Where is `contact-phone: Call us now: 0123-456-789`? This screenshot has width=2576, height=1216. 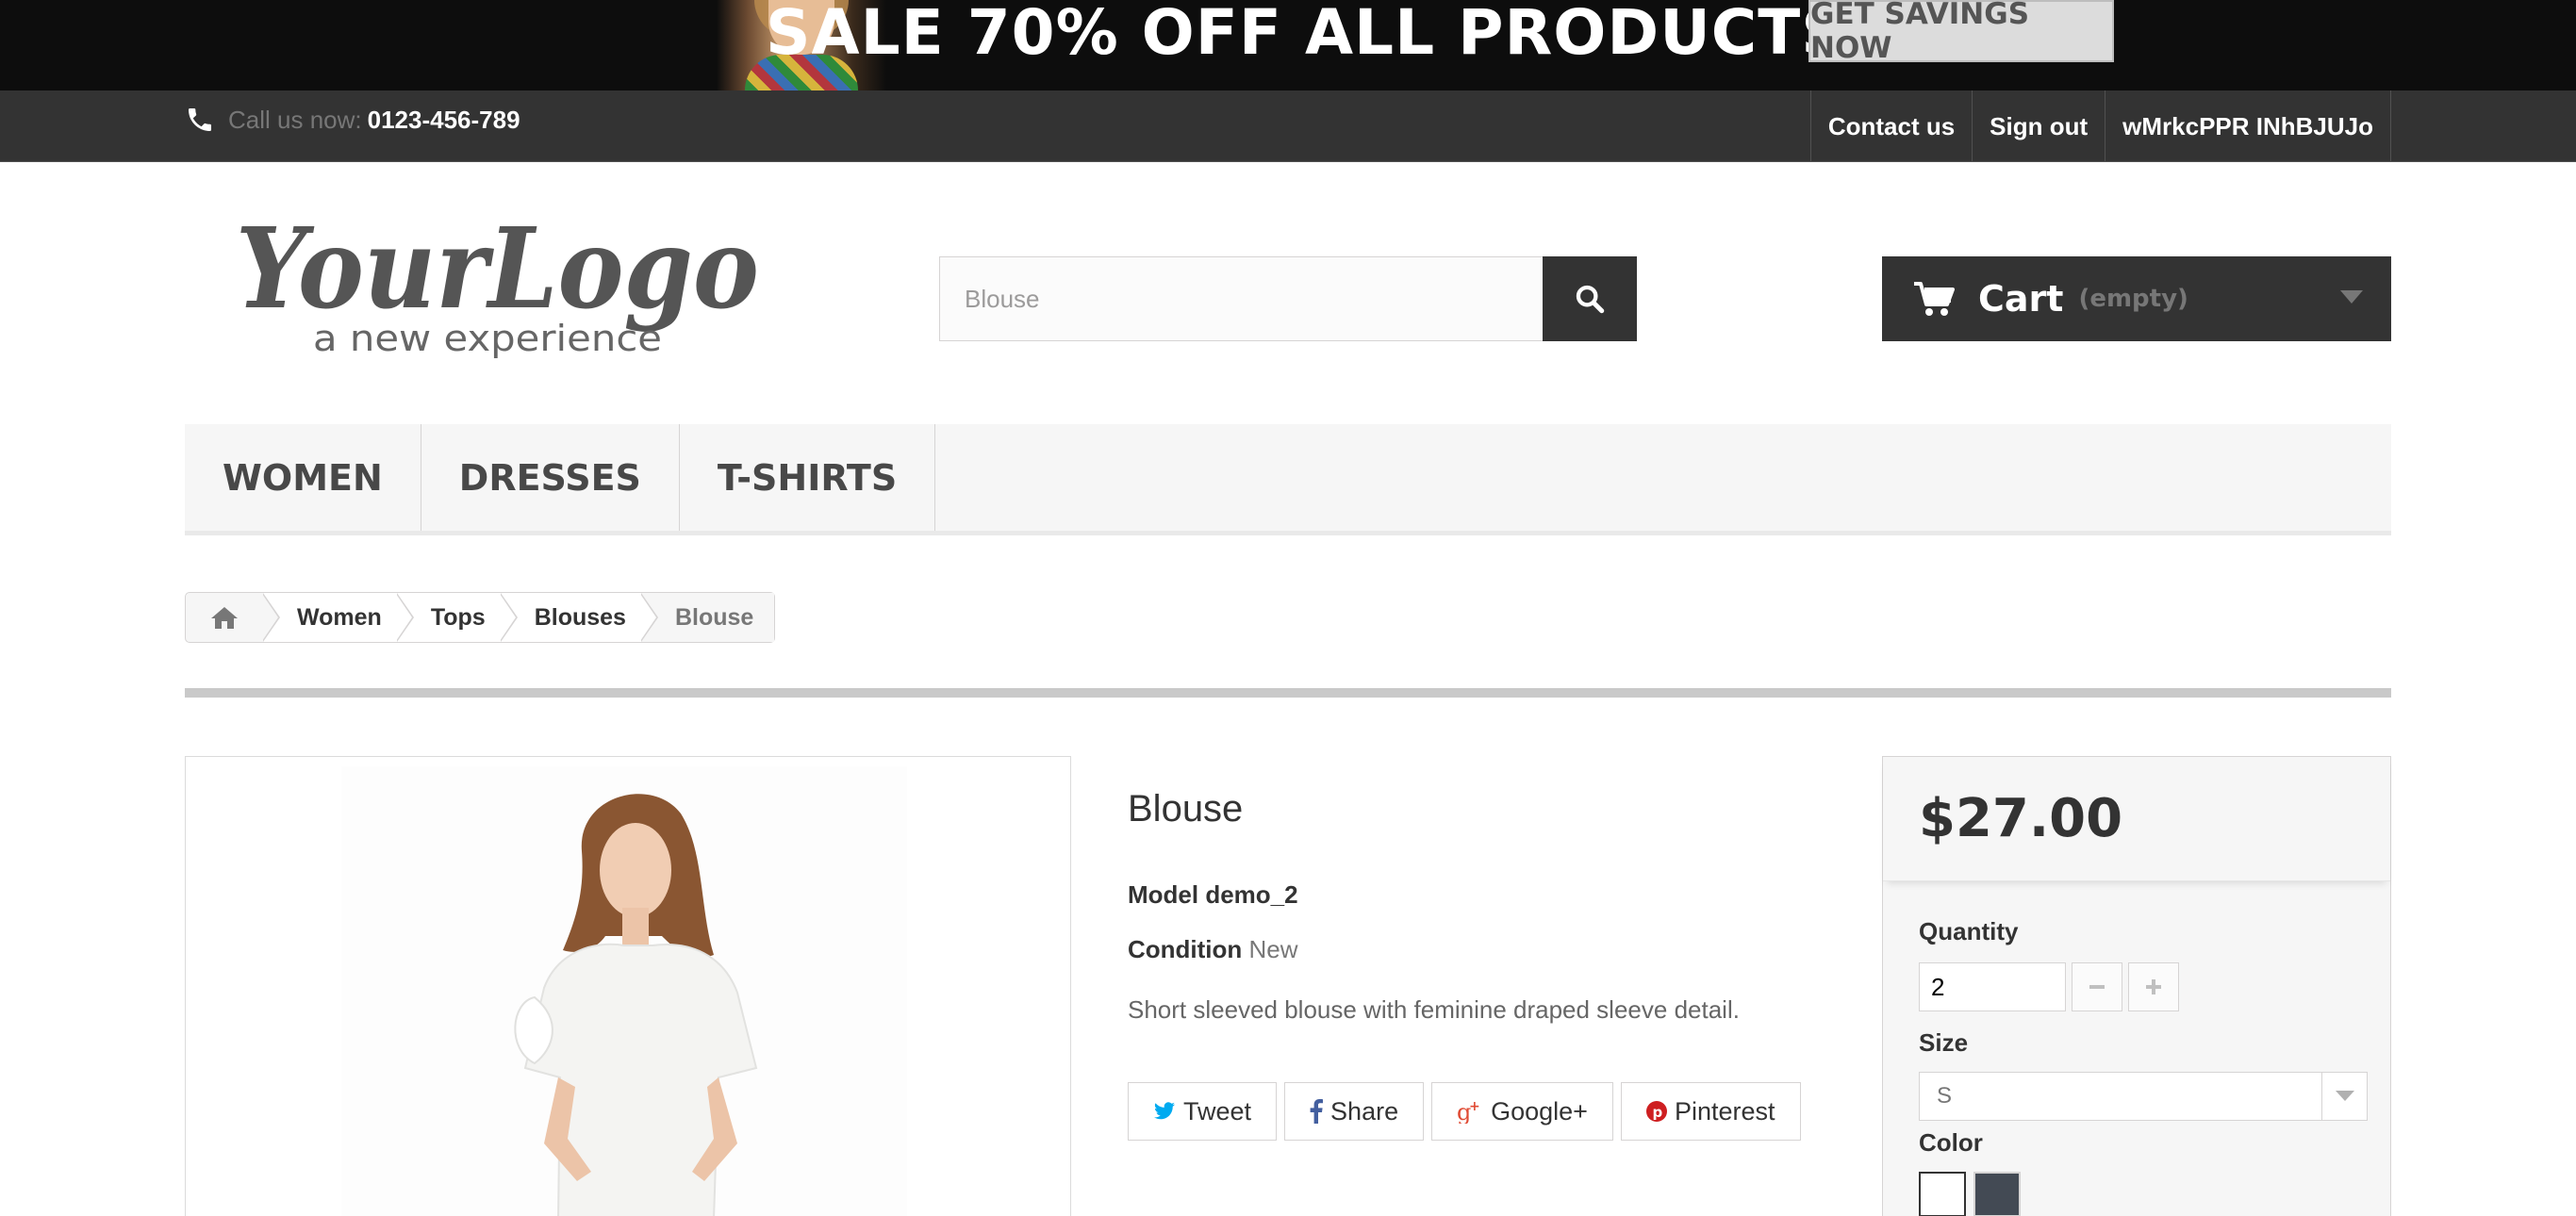 contact-phone: Call us now: 0123-456-789 is located at coordinates (352, 120).